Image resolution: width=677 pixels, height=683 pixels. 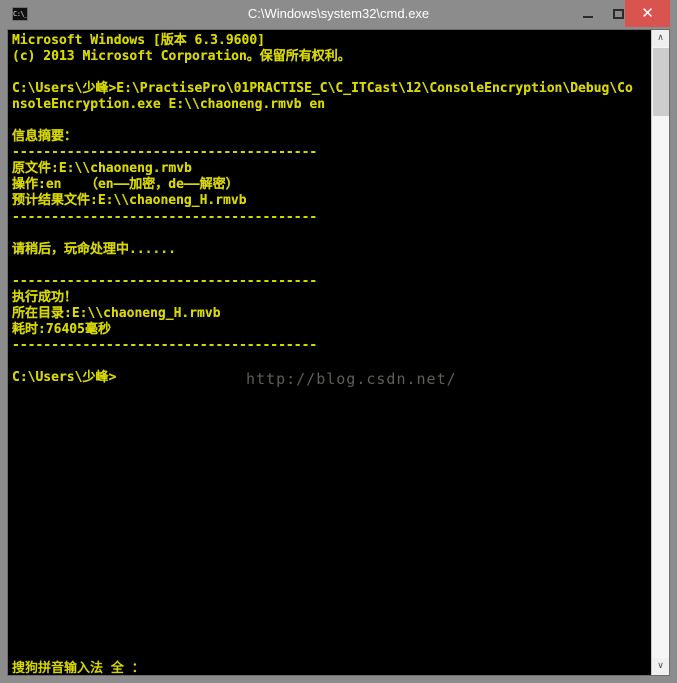 What do you see at coordinates (661, 82) in the screenshot?
I see `scrollbar-thumb` at bounding box center [661, 82].